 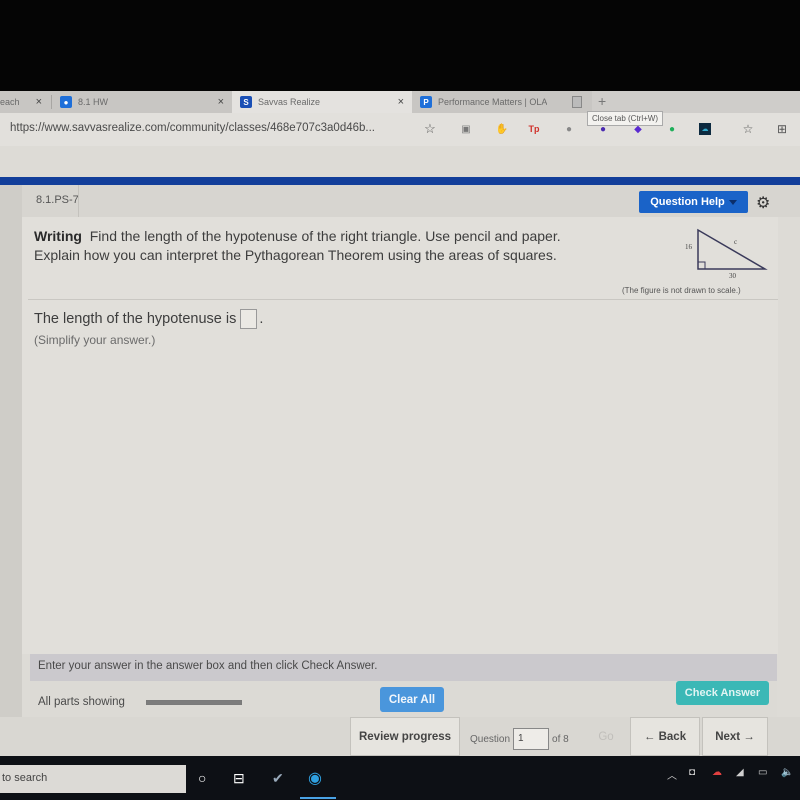 I want to click on hand-icon: ✋, so click(x=502, y=129).